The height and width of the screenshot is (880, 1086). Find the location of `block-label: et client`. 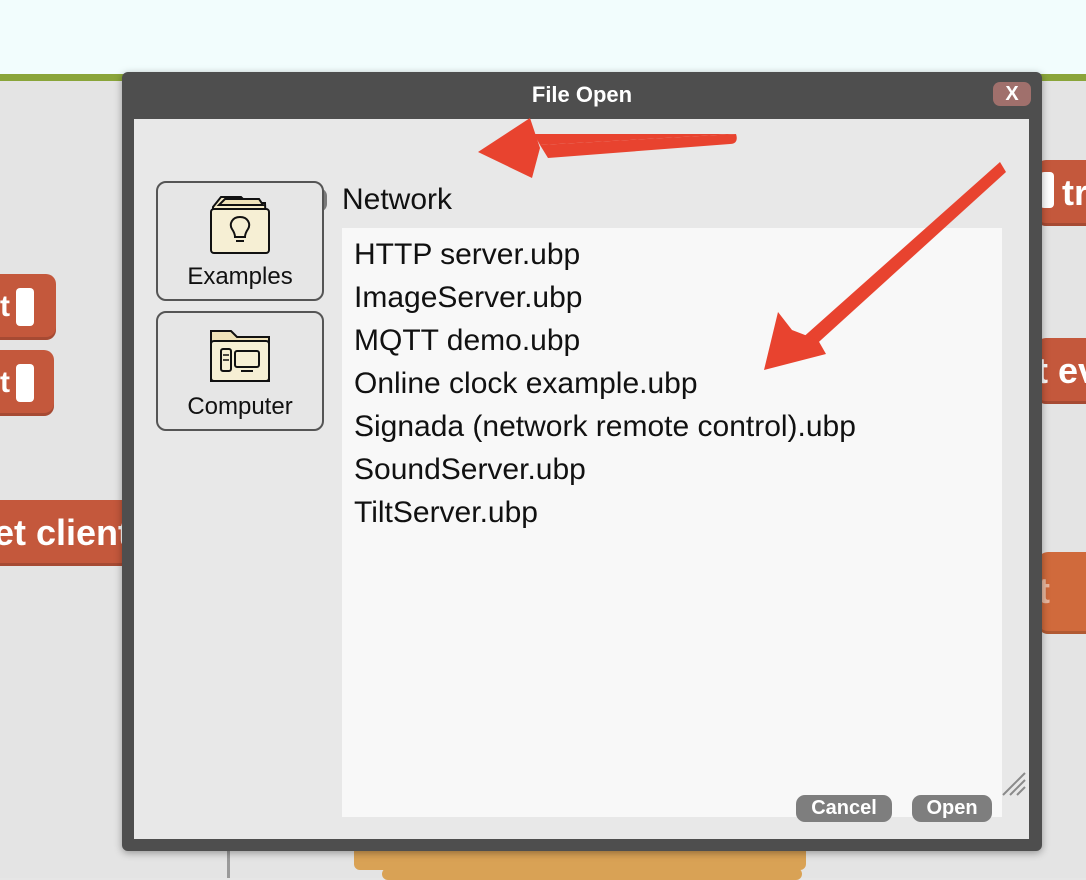

block-label: et client is located at coordinates (65, 532).